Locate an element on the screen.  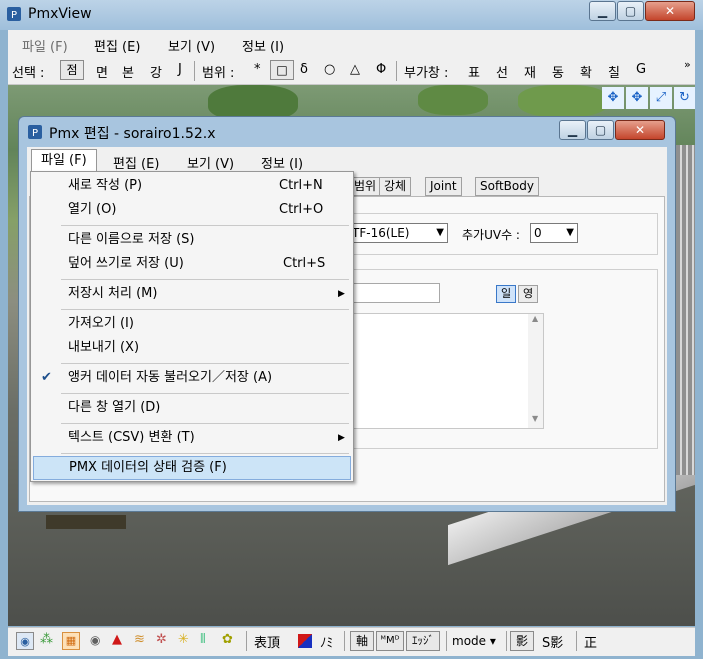
select-rigid-button: 강 is located at coordinates (156, 71).